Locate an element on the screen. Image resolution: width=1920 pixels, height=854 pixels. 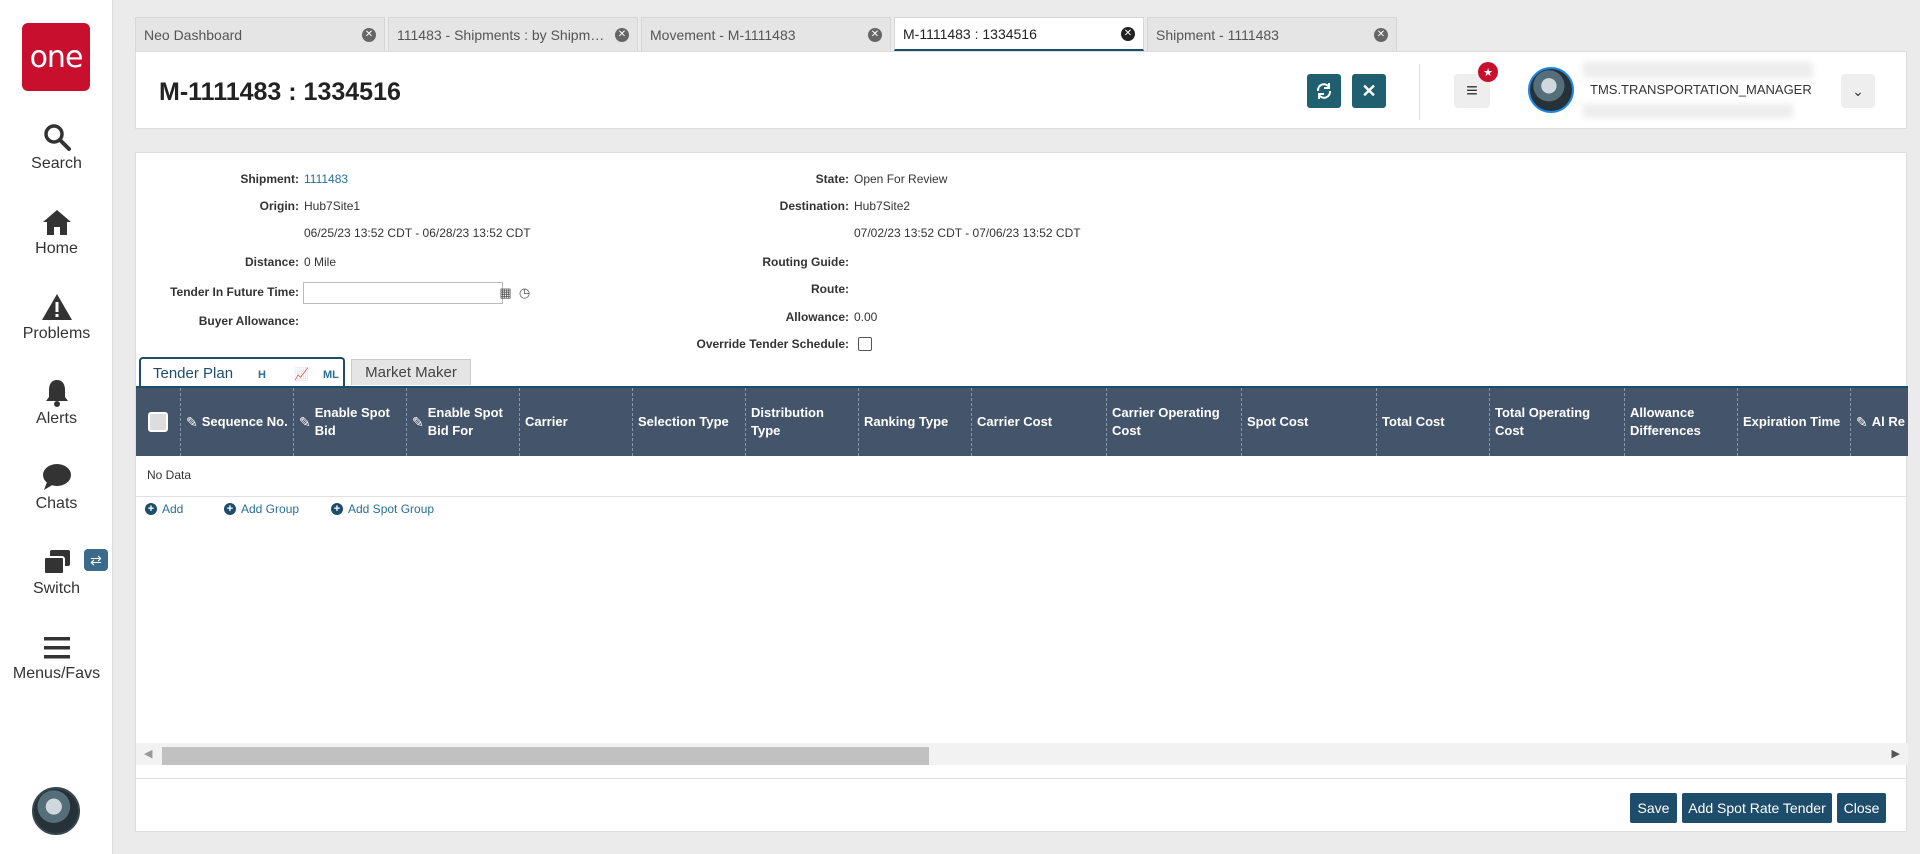
user-menu-dropdown: ⌄ is located at coordinates (1858, 91).